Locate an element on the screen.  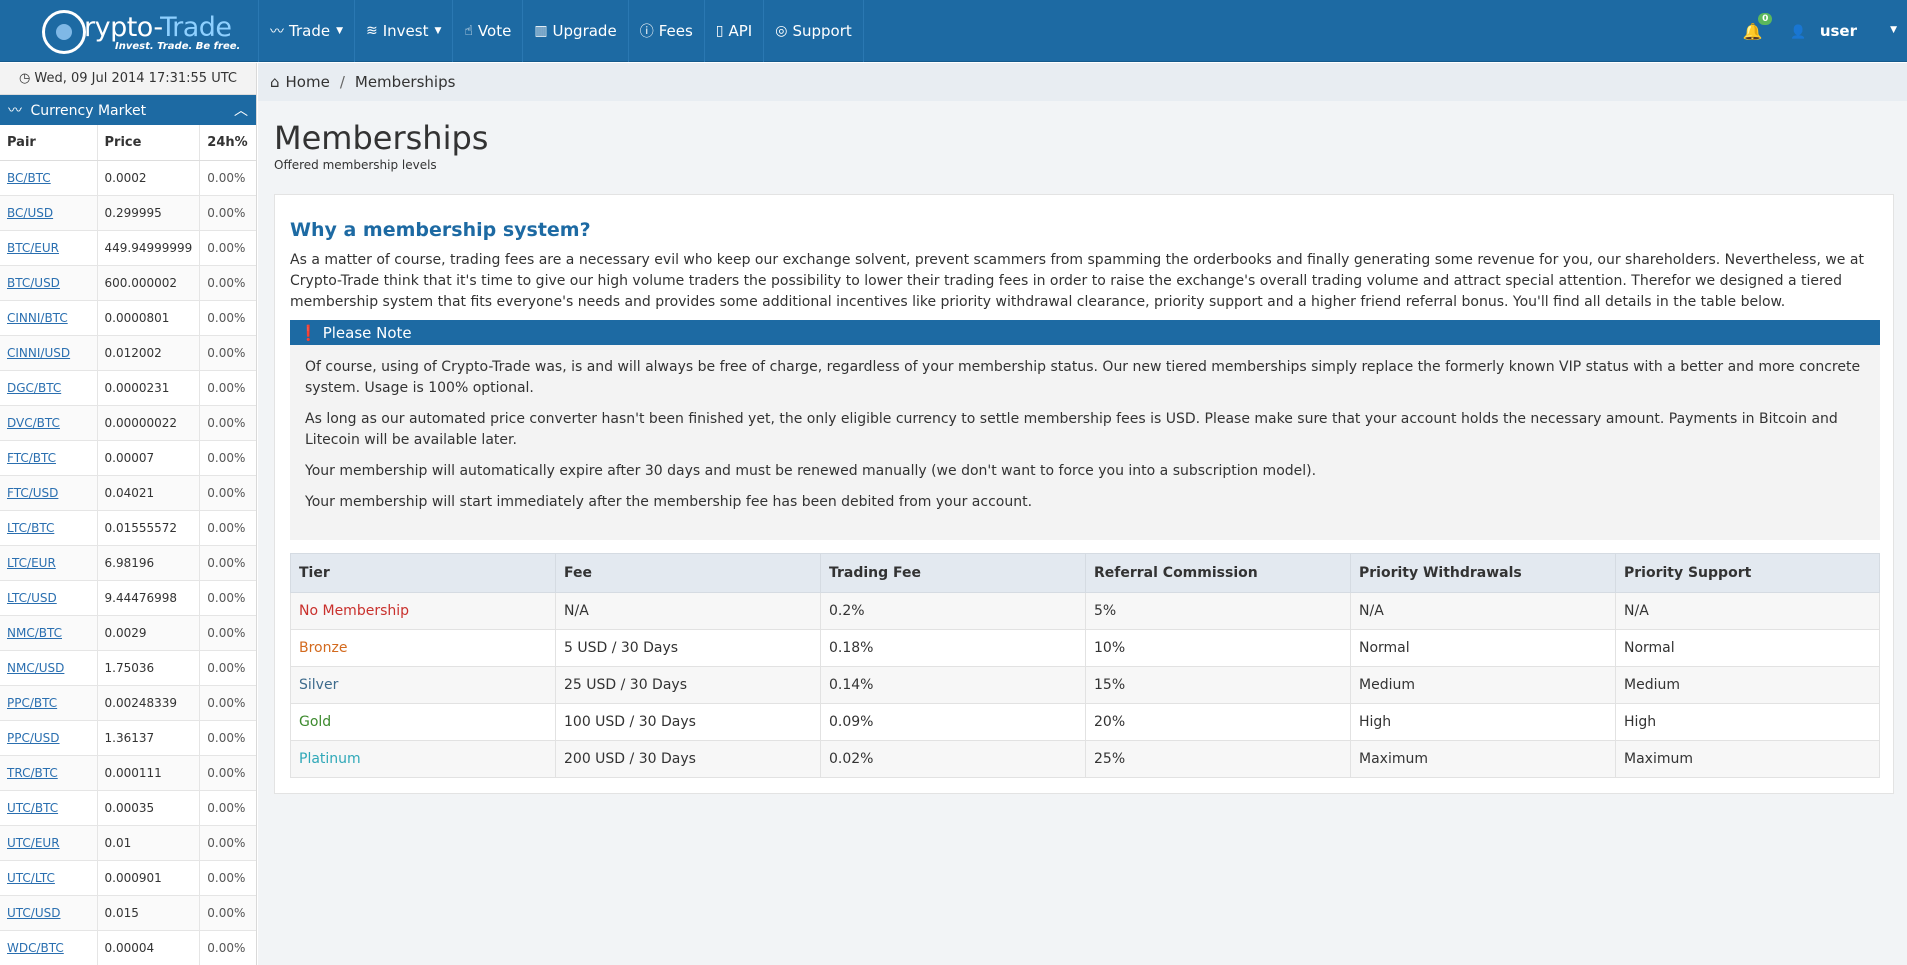
tier-priority-support: N/A is located at coordinates (1747, 611).